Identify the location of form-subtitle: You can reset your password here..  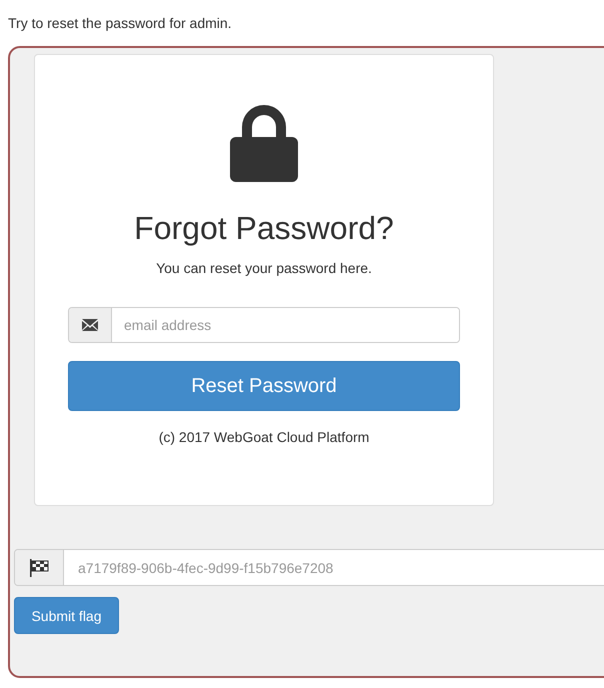
(264, 268).